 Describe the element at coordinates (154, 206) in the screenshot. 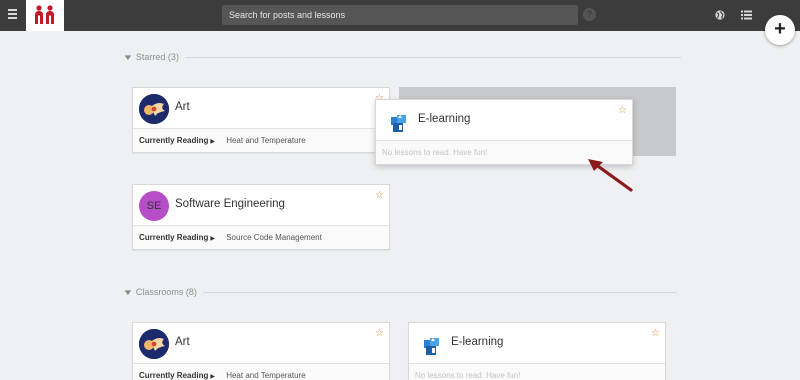

I see `avatar: SE` at that location.